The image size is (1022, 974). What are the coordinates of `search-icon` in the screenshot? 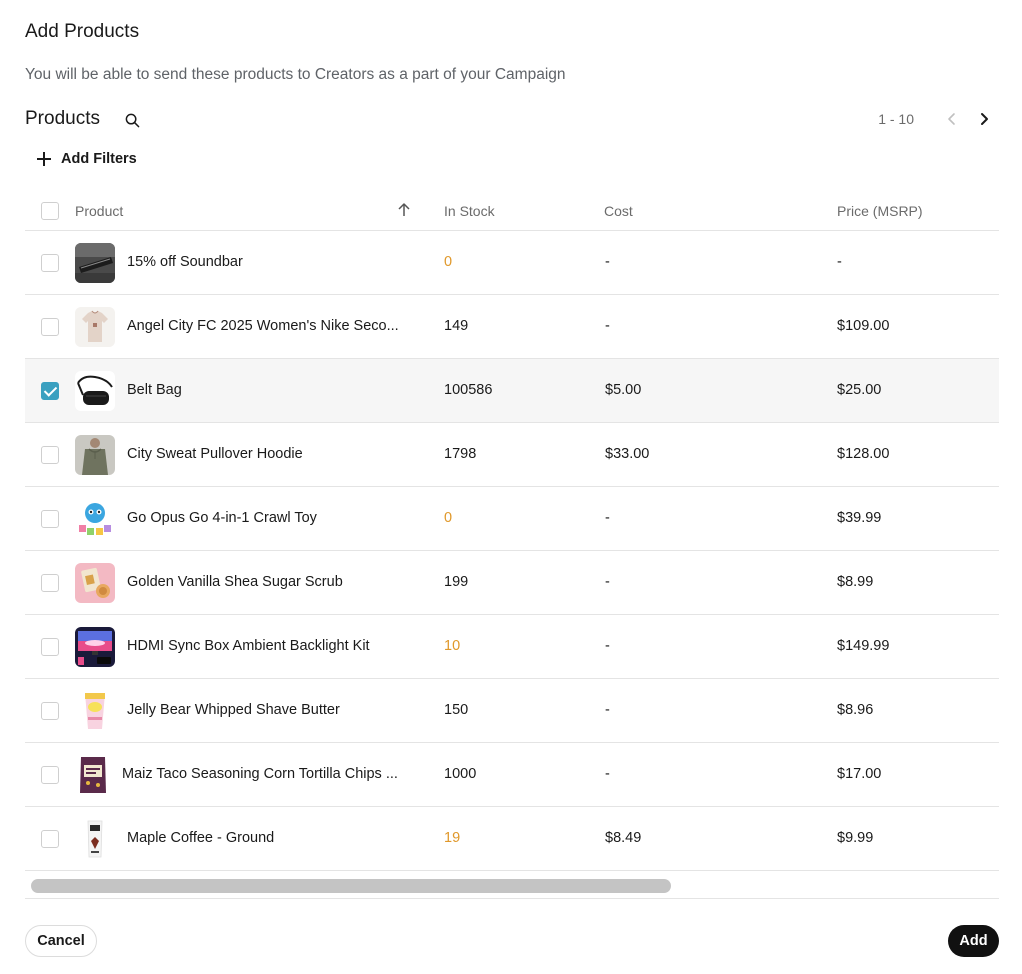 It's located at (132, 120).